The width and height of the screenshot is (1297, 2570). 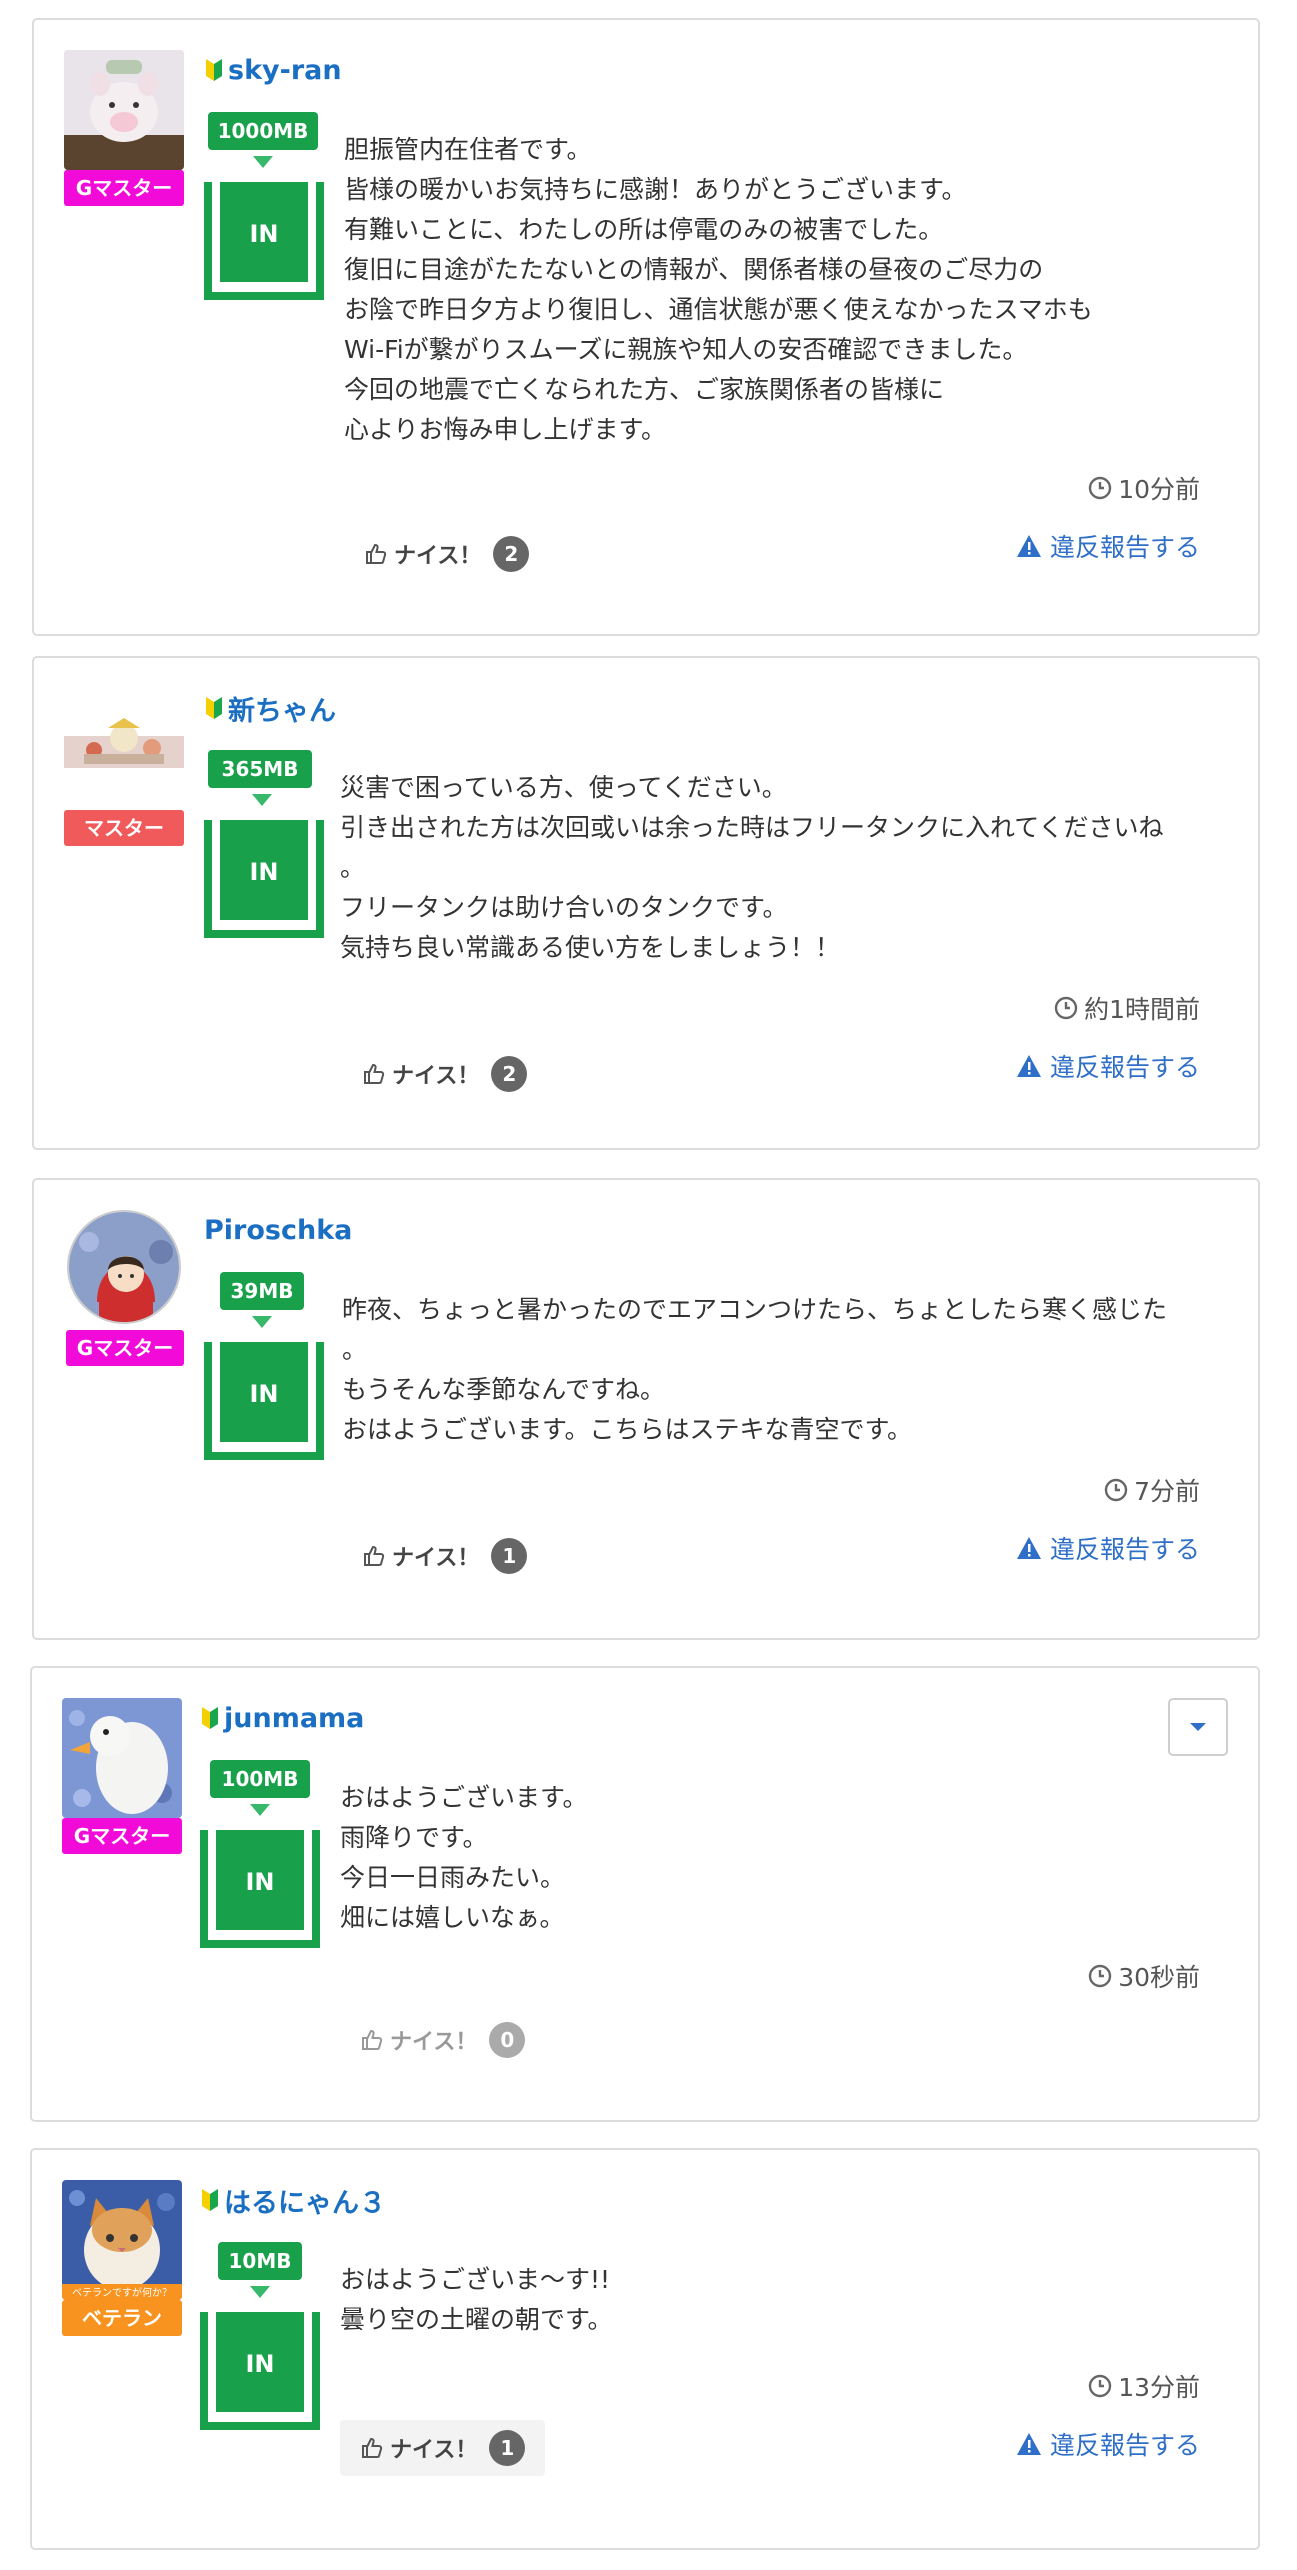 What do you see at coordinates (285, 70) in the screenshot?
I see `username-link: sky-ran` at bounding box center [285, 70].